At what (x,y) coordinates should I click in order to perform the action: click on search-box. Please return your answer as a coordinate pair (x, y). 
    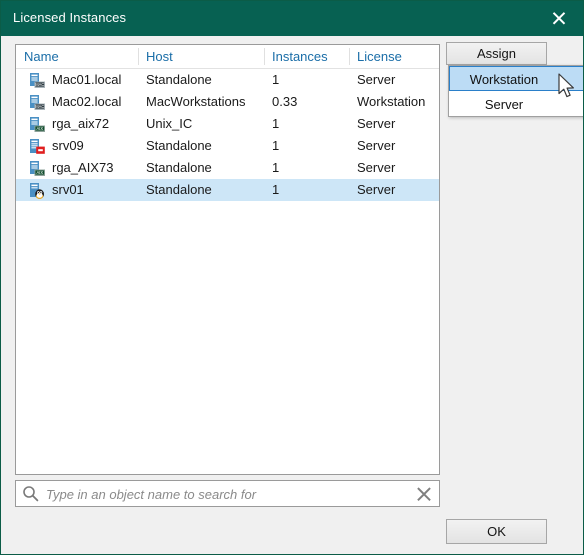
    Looking at the image, I should click on (227, 494).